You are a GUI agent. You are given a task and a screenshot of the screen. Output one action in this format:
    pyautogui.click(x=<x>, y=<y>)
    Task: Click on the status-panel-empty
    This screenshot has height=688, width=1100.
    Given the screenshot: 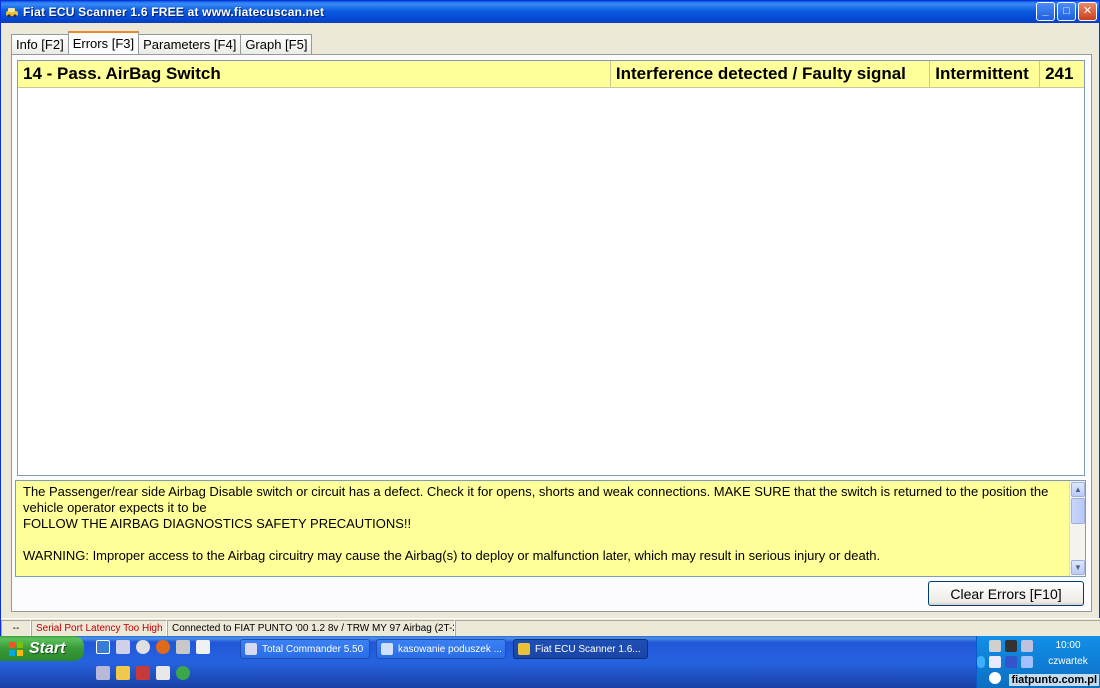 What is the action you would take?
    pyautogui.click(x=777, y=628)
    